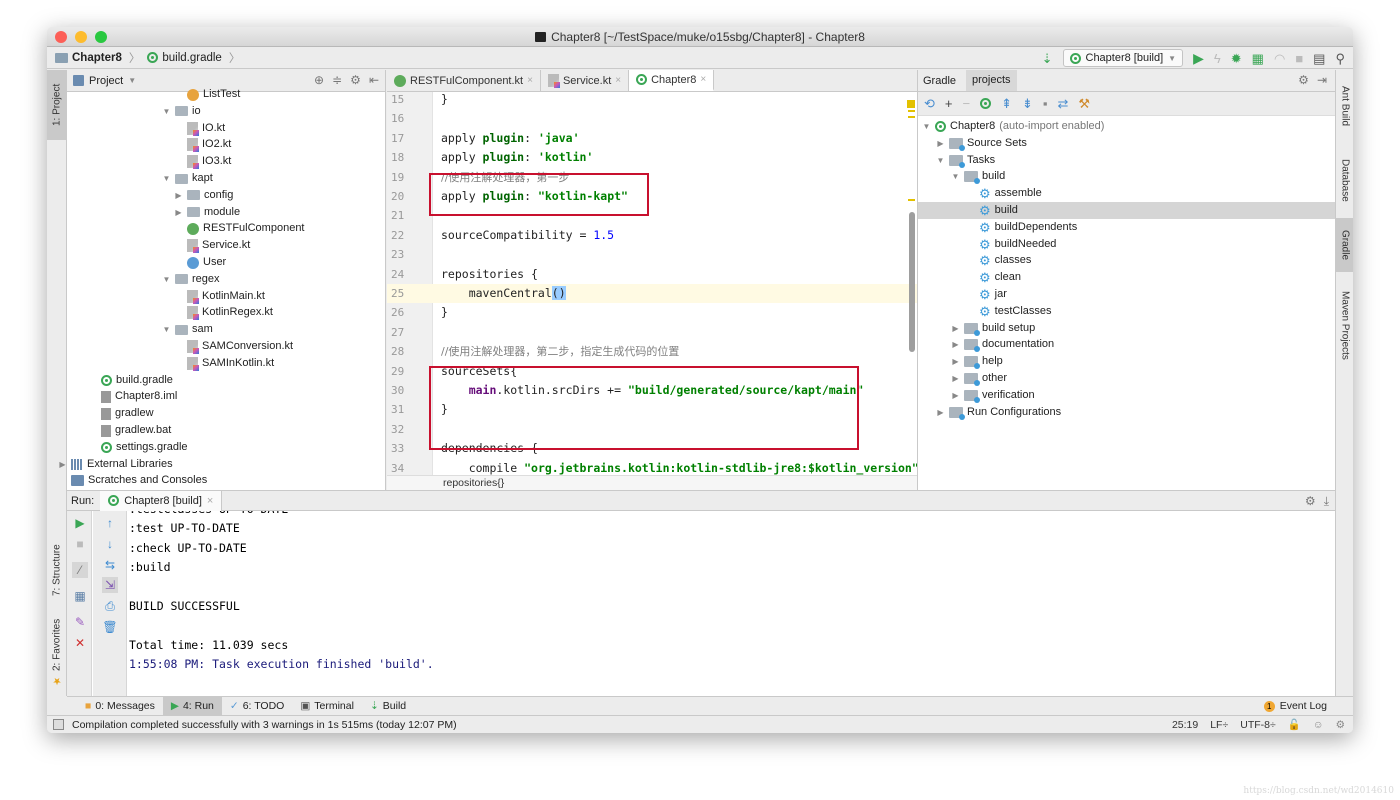 Image resolution: width=1400 pixels, height=800 pixels. What do you see at coordinates (1010, 193) in the screenshot?
I see `gradle-tree-item: ⚙ assemble` at bounding box center [1010, 193].